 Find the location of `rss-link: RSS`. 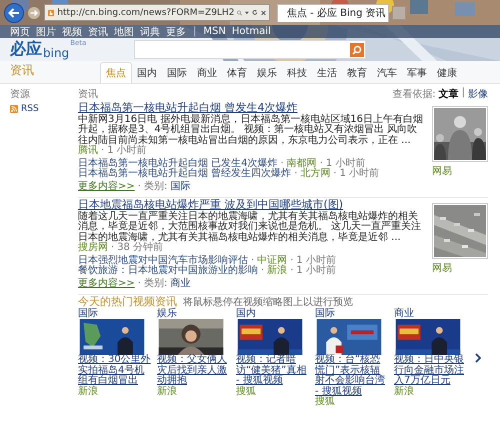

rss-link: RSS is located at coordinates (30, 109).